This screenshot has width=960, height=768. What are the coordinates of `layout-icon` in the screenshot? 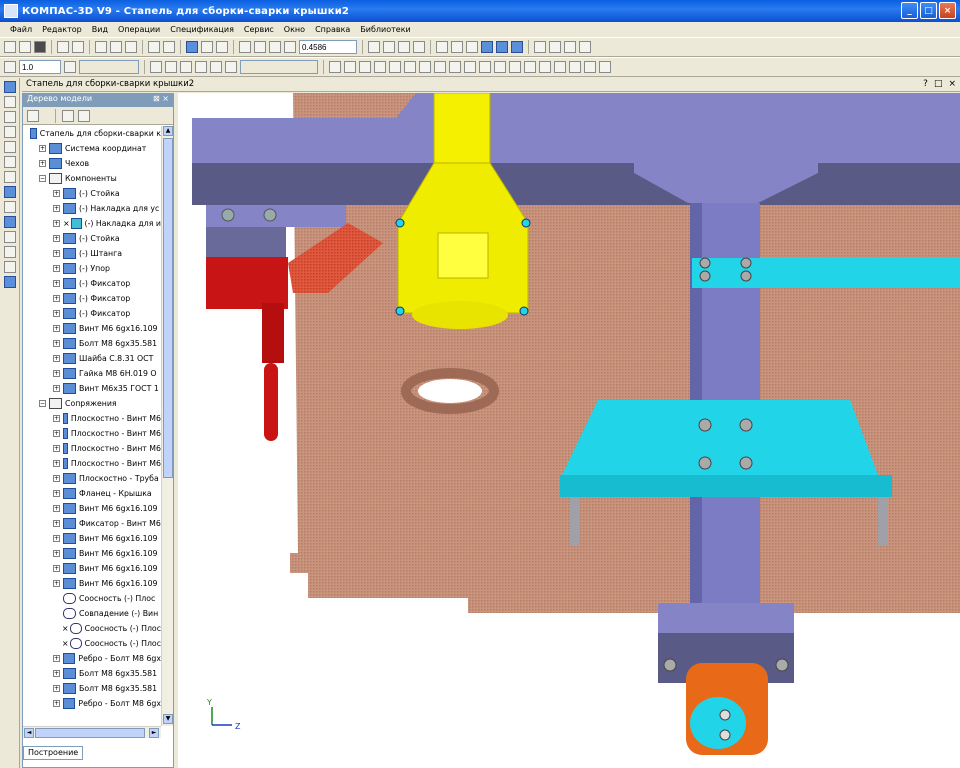 It's located at (585, 47).